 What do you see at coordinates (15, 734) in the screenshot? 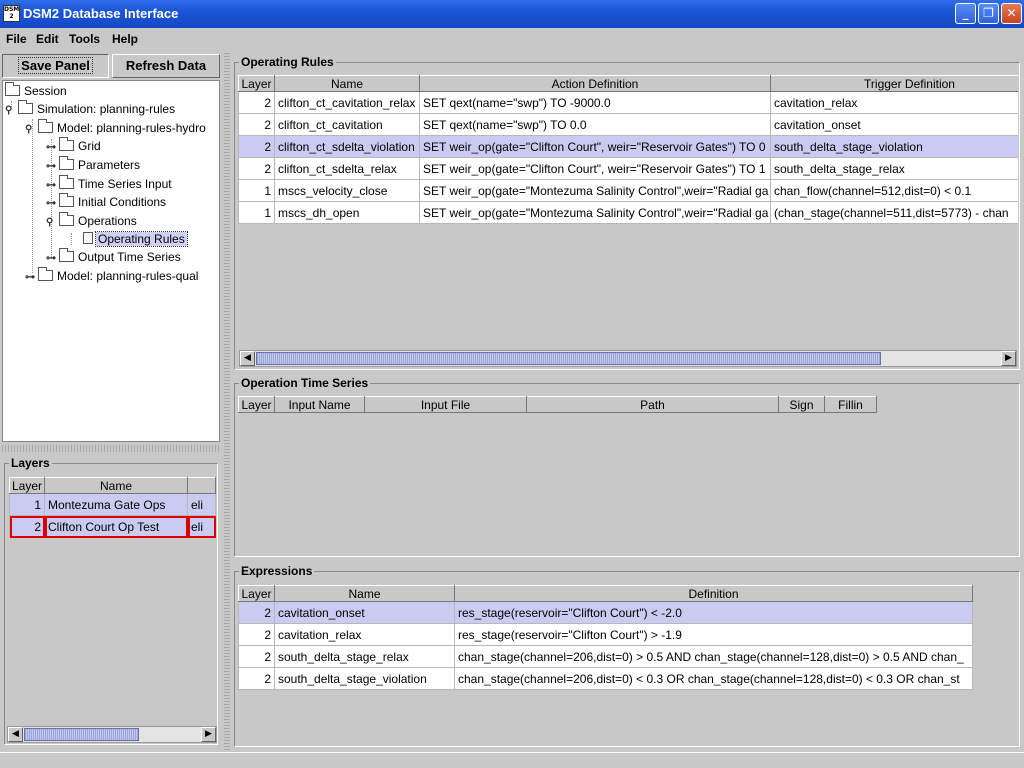
I see `scroll-left-icon: ◀` at bounding box center [15, 734].